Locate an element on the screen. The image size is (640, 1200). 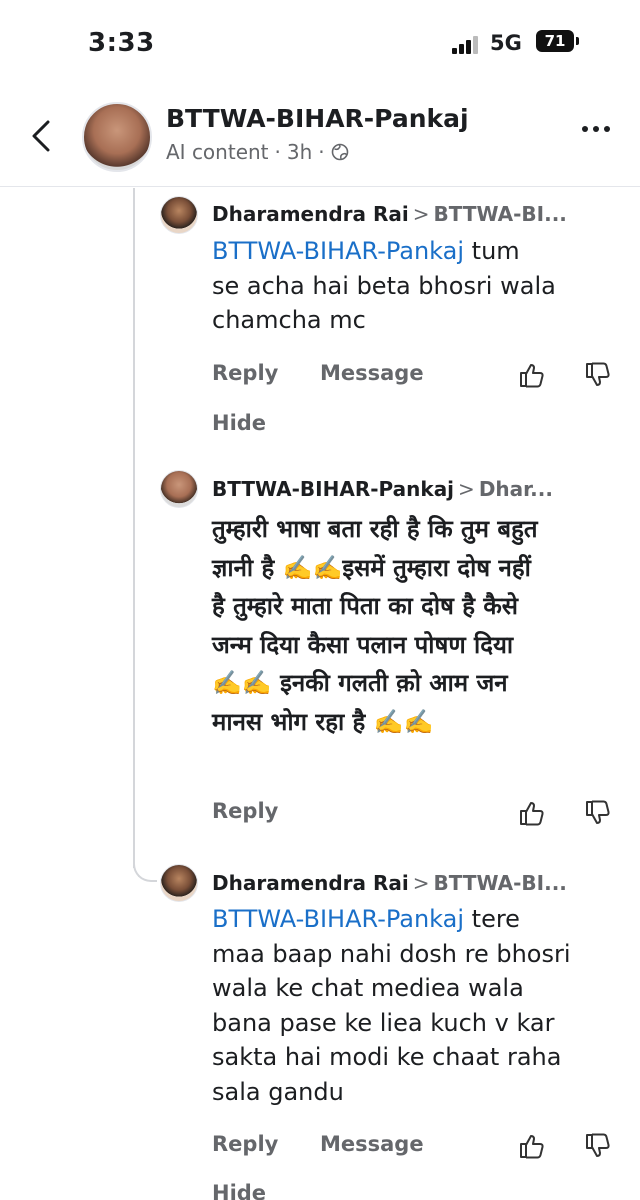
chevron-left-icon is located at coordinates (41, 136).